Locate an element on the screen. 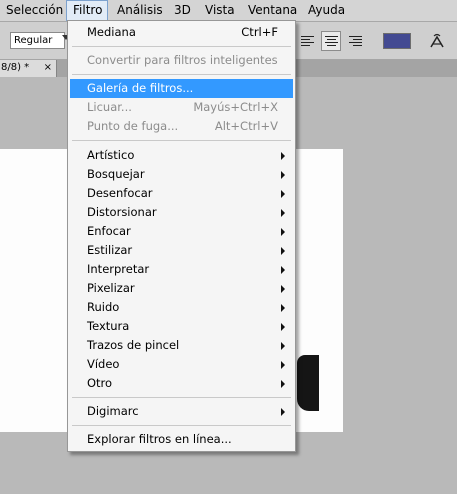 The height and width of the screenshot is (494, 457). align-left-button is located at coordinates (308, 41).